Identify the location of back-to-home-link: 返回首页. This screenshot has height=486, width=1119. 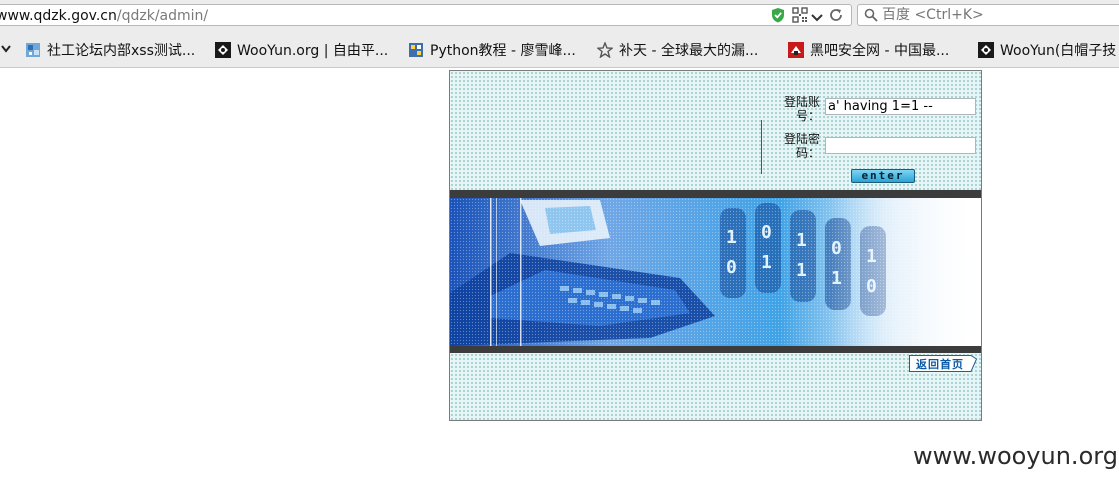
(943, 363).